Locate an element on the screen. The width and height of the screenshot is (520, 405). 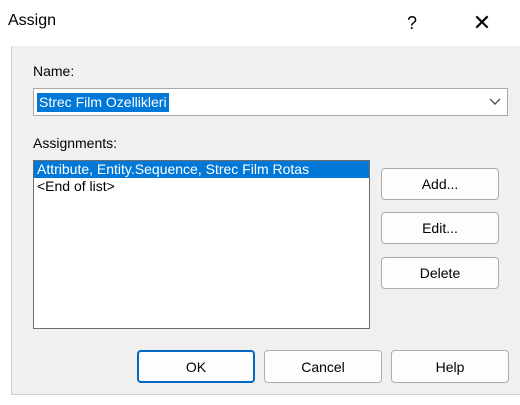
close-icon: ✕ is located at coordinates (482, 23).